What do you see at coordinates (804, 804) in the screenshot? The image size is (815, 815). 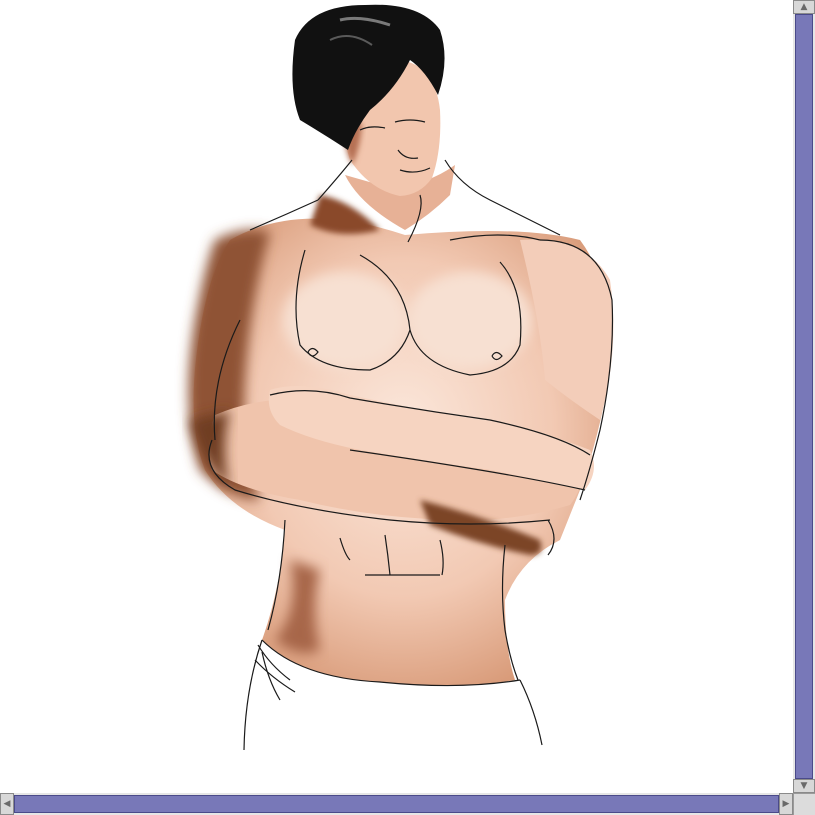 I see `scrollbar-corner` at bounding box center [804, 804].